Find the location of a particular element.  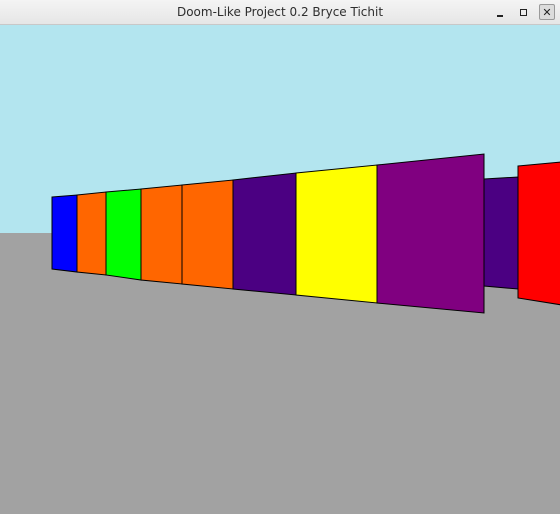

maximize-icon is located at coordinates (523, 12).